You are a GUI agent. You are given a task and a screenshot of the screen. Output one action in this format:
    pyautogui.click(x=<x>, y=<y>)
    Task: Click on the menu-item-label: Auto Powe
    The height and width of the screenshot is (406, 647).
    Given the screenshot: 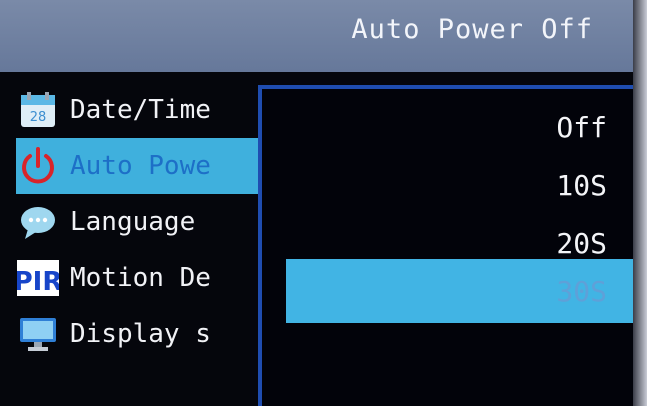 What is the action you would take?
    pyautogui.click(x=140, y=166)
    